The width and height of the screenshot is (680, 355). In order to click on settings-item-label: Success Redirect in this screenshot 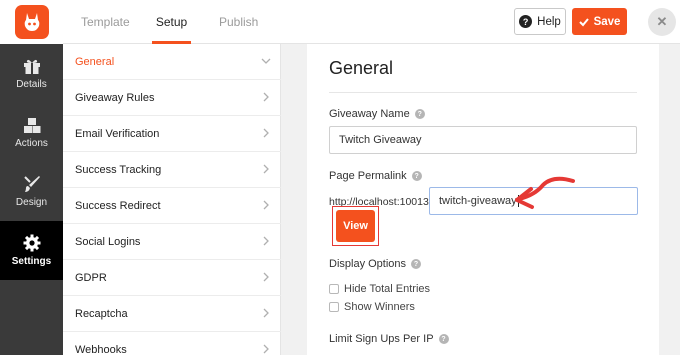, I will do `click(118, 205)`.